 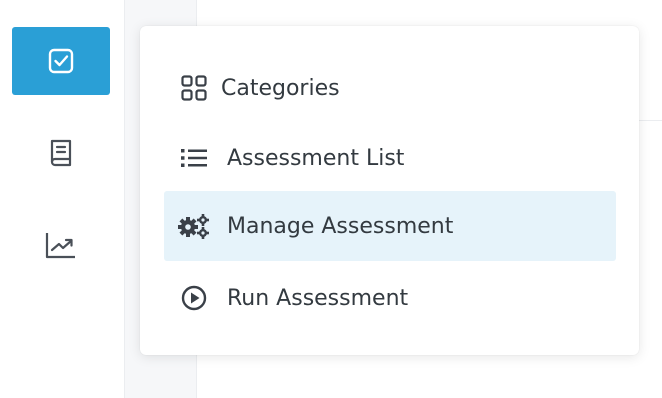 I want to click on menu-item-label: Run Assessment, so click(x=318, y=298).